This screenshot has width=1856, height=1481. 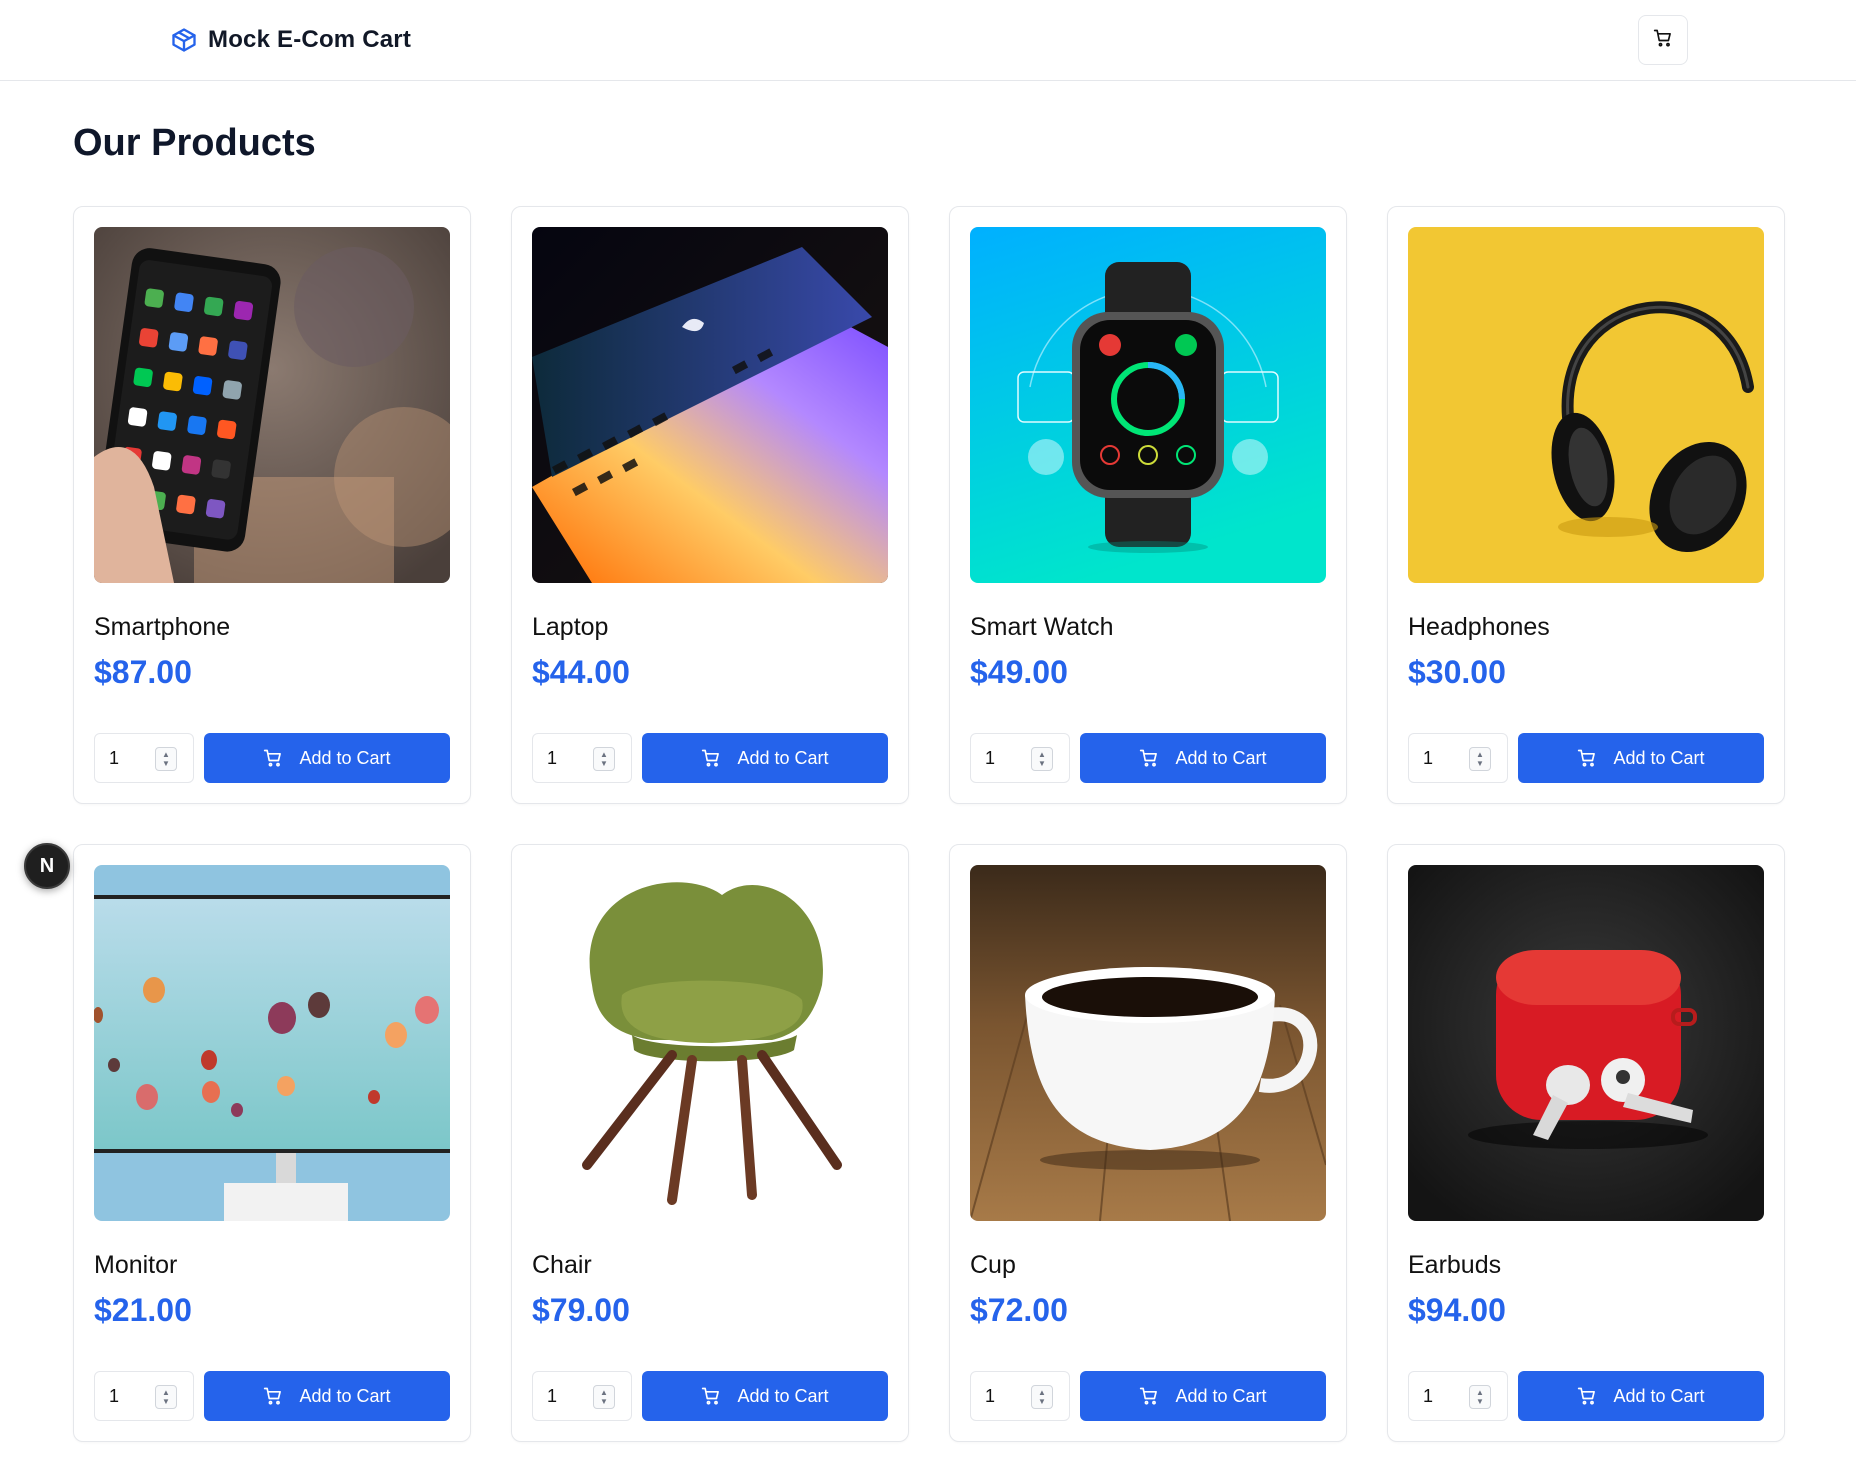 I want to click on product-name: Smart Watch, so click(x=1042, y=627).